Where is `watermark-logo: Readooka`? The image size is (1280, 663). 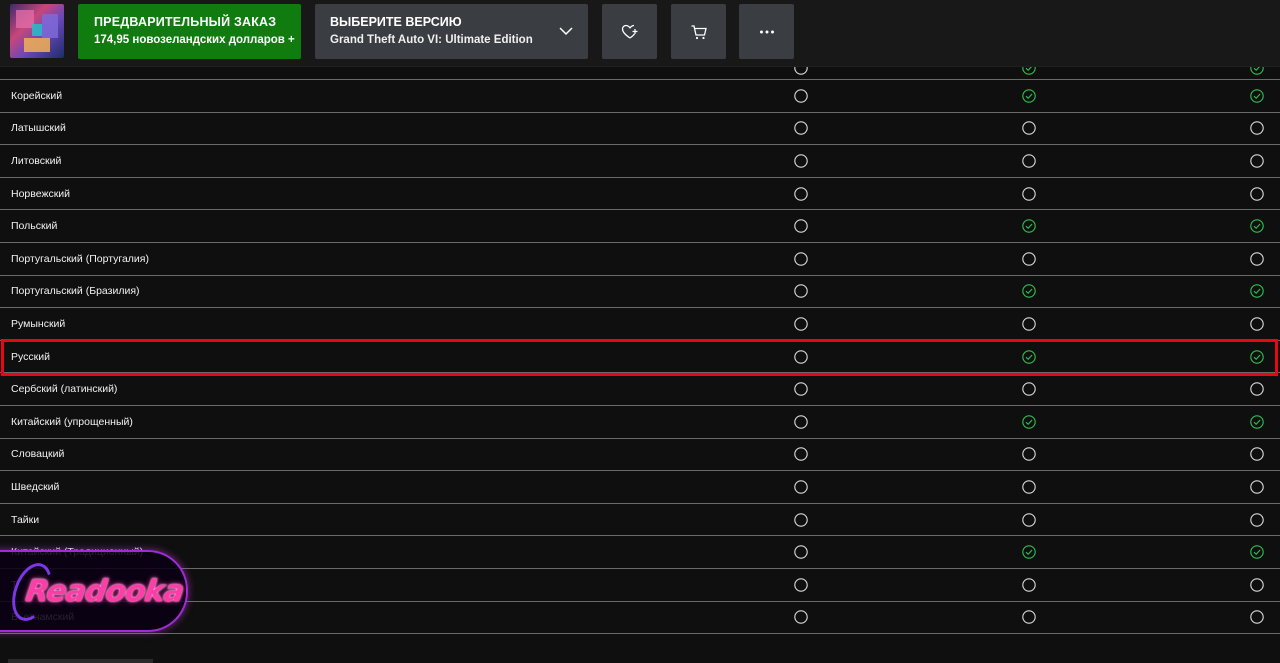 watermark-logo: Readooka is located at coordinates (95, 591).